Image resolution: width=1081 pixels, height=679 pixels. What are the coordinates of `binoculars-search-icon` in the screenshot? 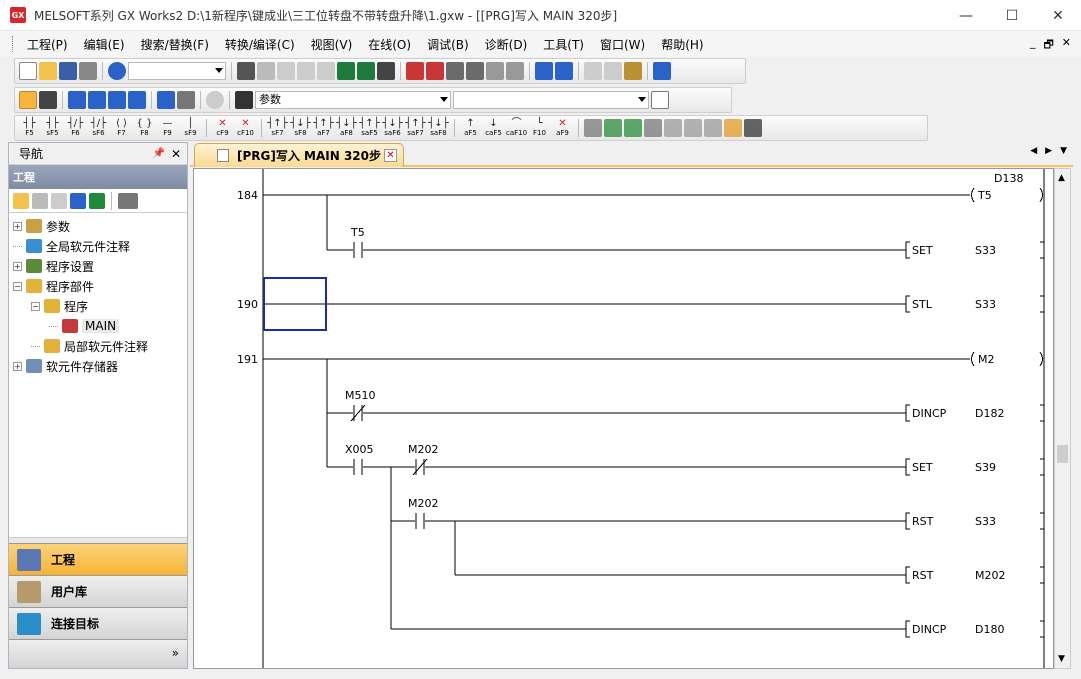 It's located at (244, 100).